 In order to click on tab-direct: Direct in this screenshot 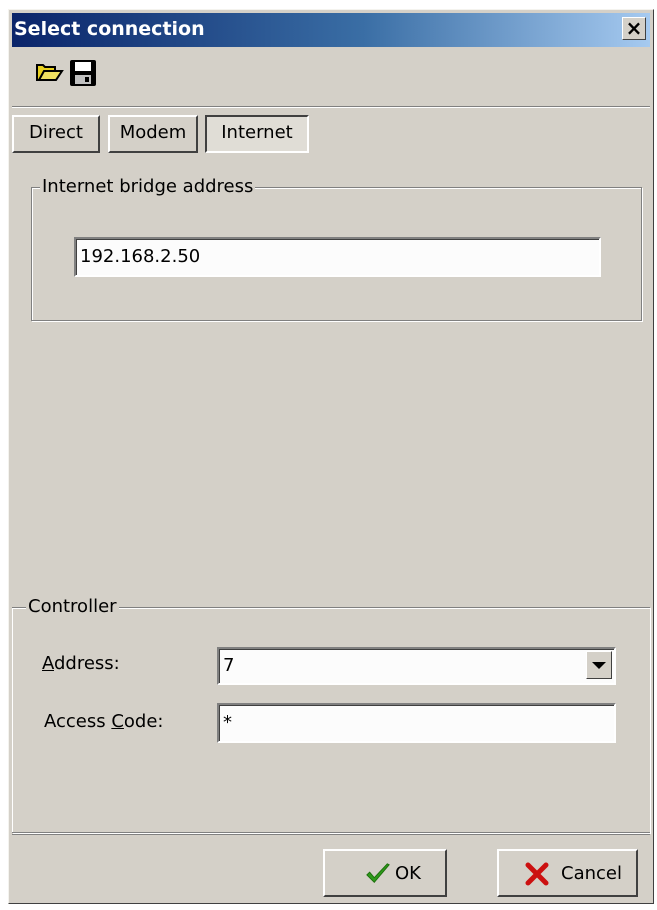, I will do `click(56, 134)`.